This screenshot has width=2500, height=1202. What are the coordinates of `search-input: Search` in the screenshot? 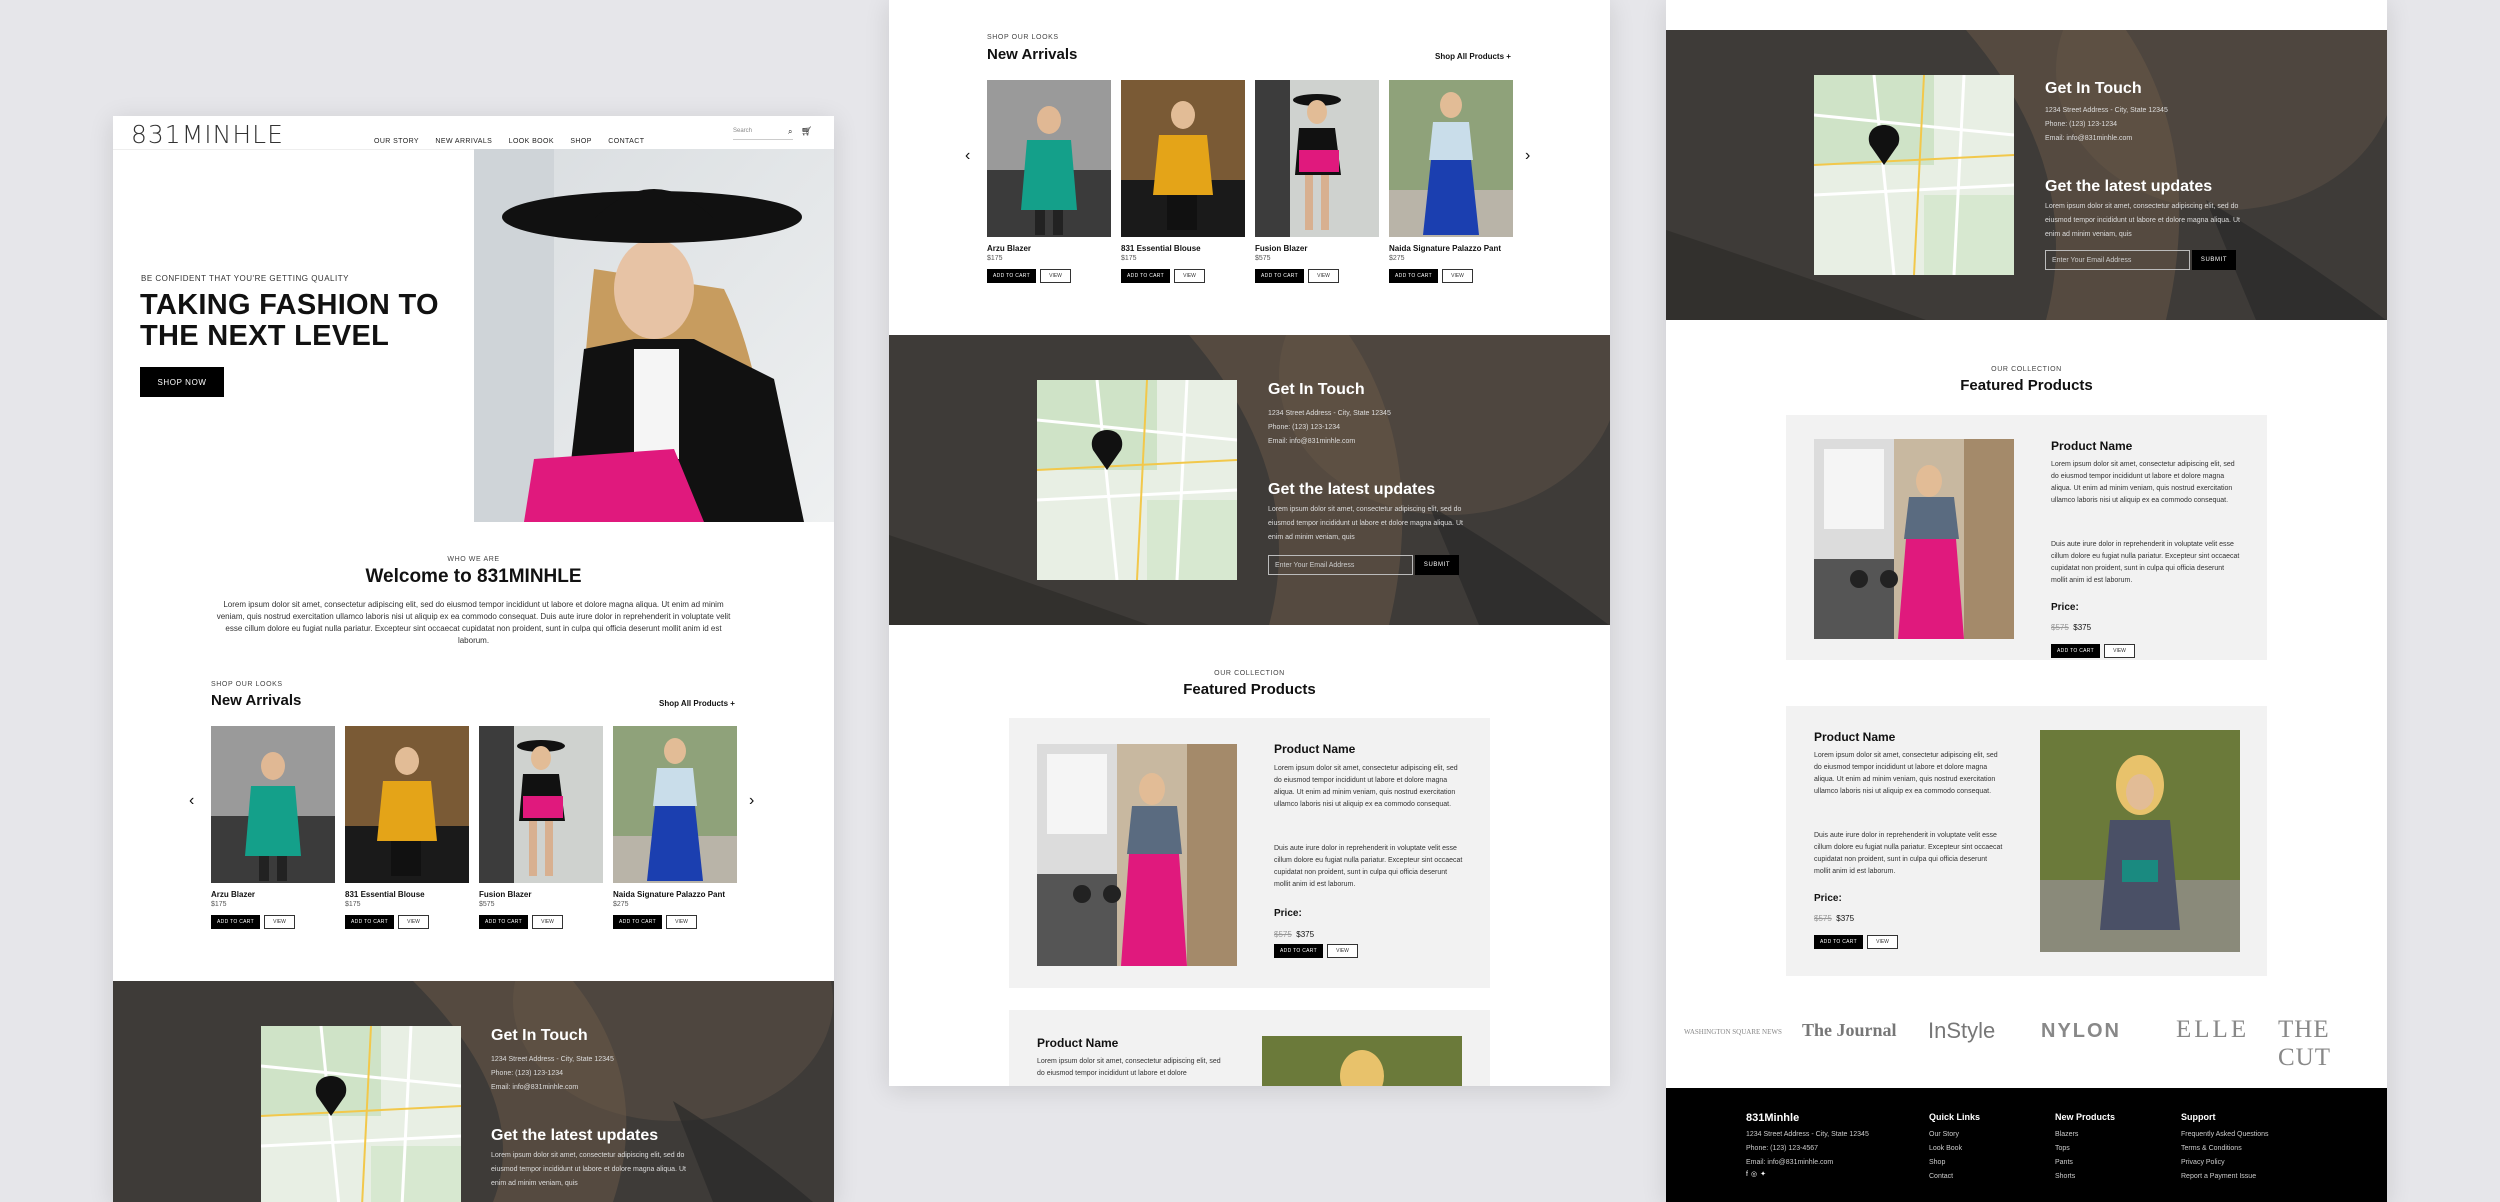 It's located at (763, 134).